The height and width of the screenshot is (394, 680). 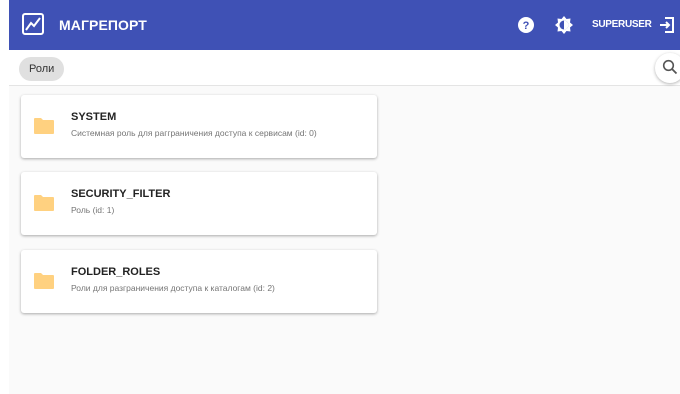 What do you see at coordinates (564, 25) in the screenshot?
I see `theme-toggle-icon` at bounding box center [564, 25].